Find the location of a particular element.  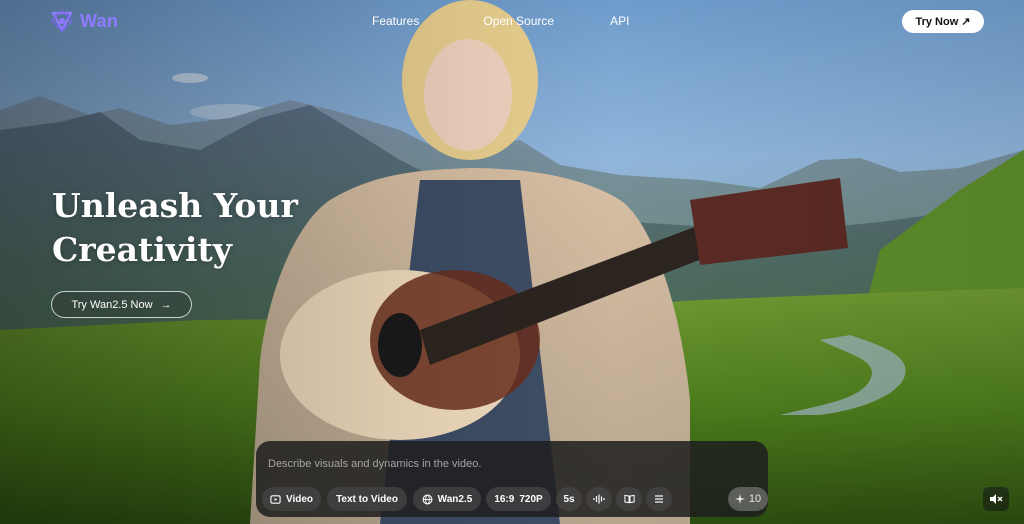

nav-links: Features Open Source API is located at coordinates (500, 21).